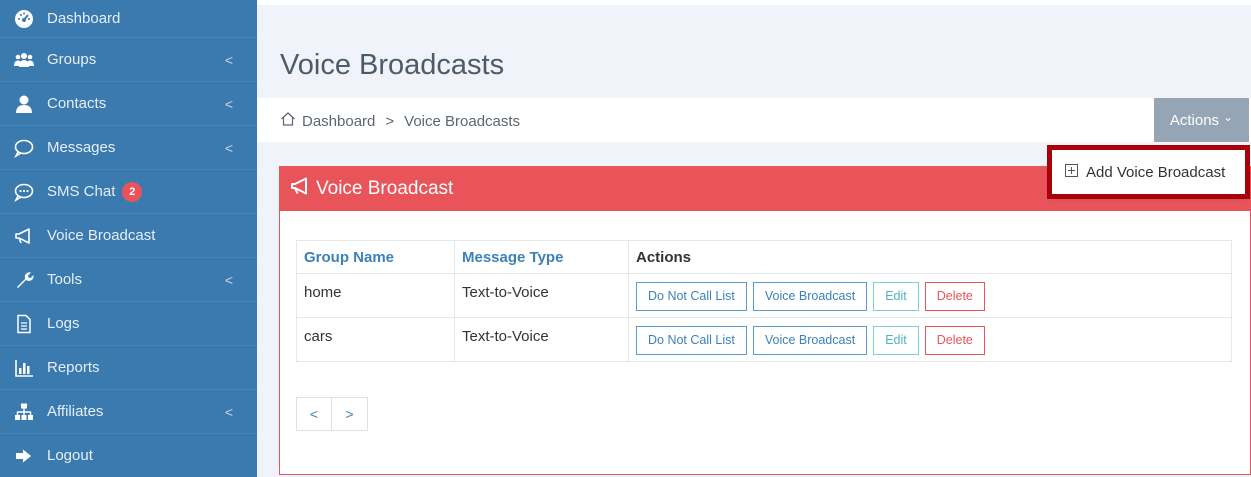 Image resolution: width=1251 pixels, height=477 pixels. Describe the element at coordinates (930, 257) in the screenshot. I see `column-header-actions: Actions` at that location.